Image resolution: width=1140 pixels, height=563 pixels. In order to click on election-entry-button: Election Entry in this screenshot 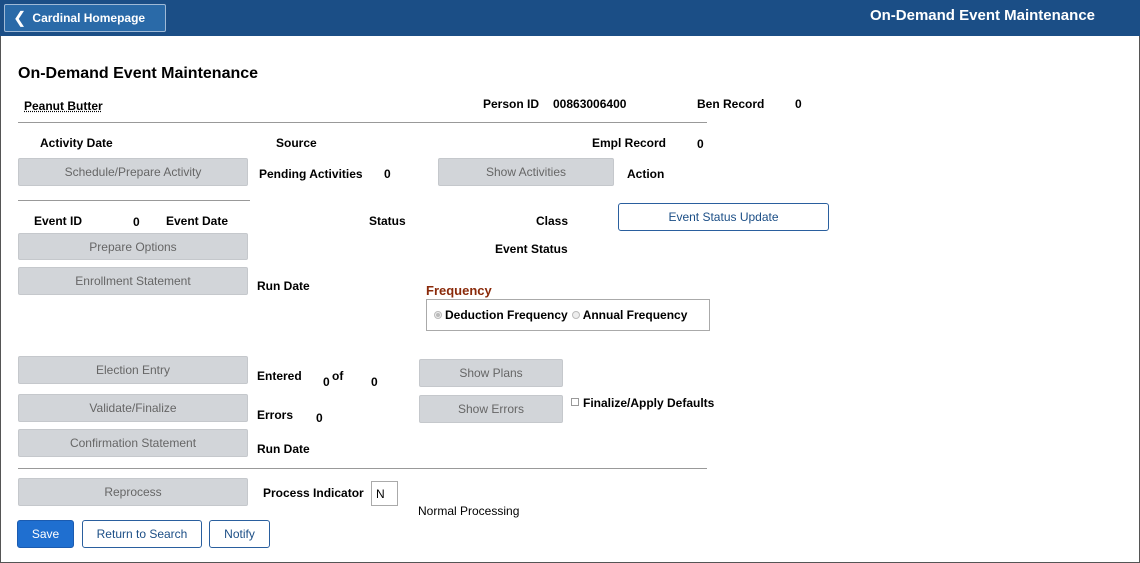, I will do `click(133, 370)`.